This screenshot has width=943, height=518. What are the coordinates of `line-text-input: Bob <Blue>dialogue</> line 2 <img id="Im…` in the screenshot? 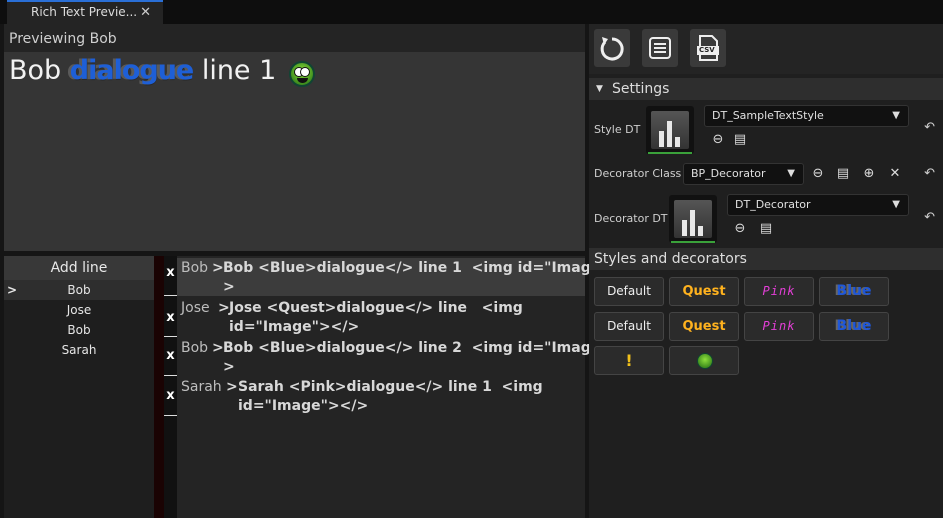 It's located at (429, 348).